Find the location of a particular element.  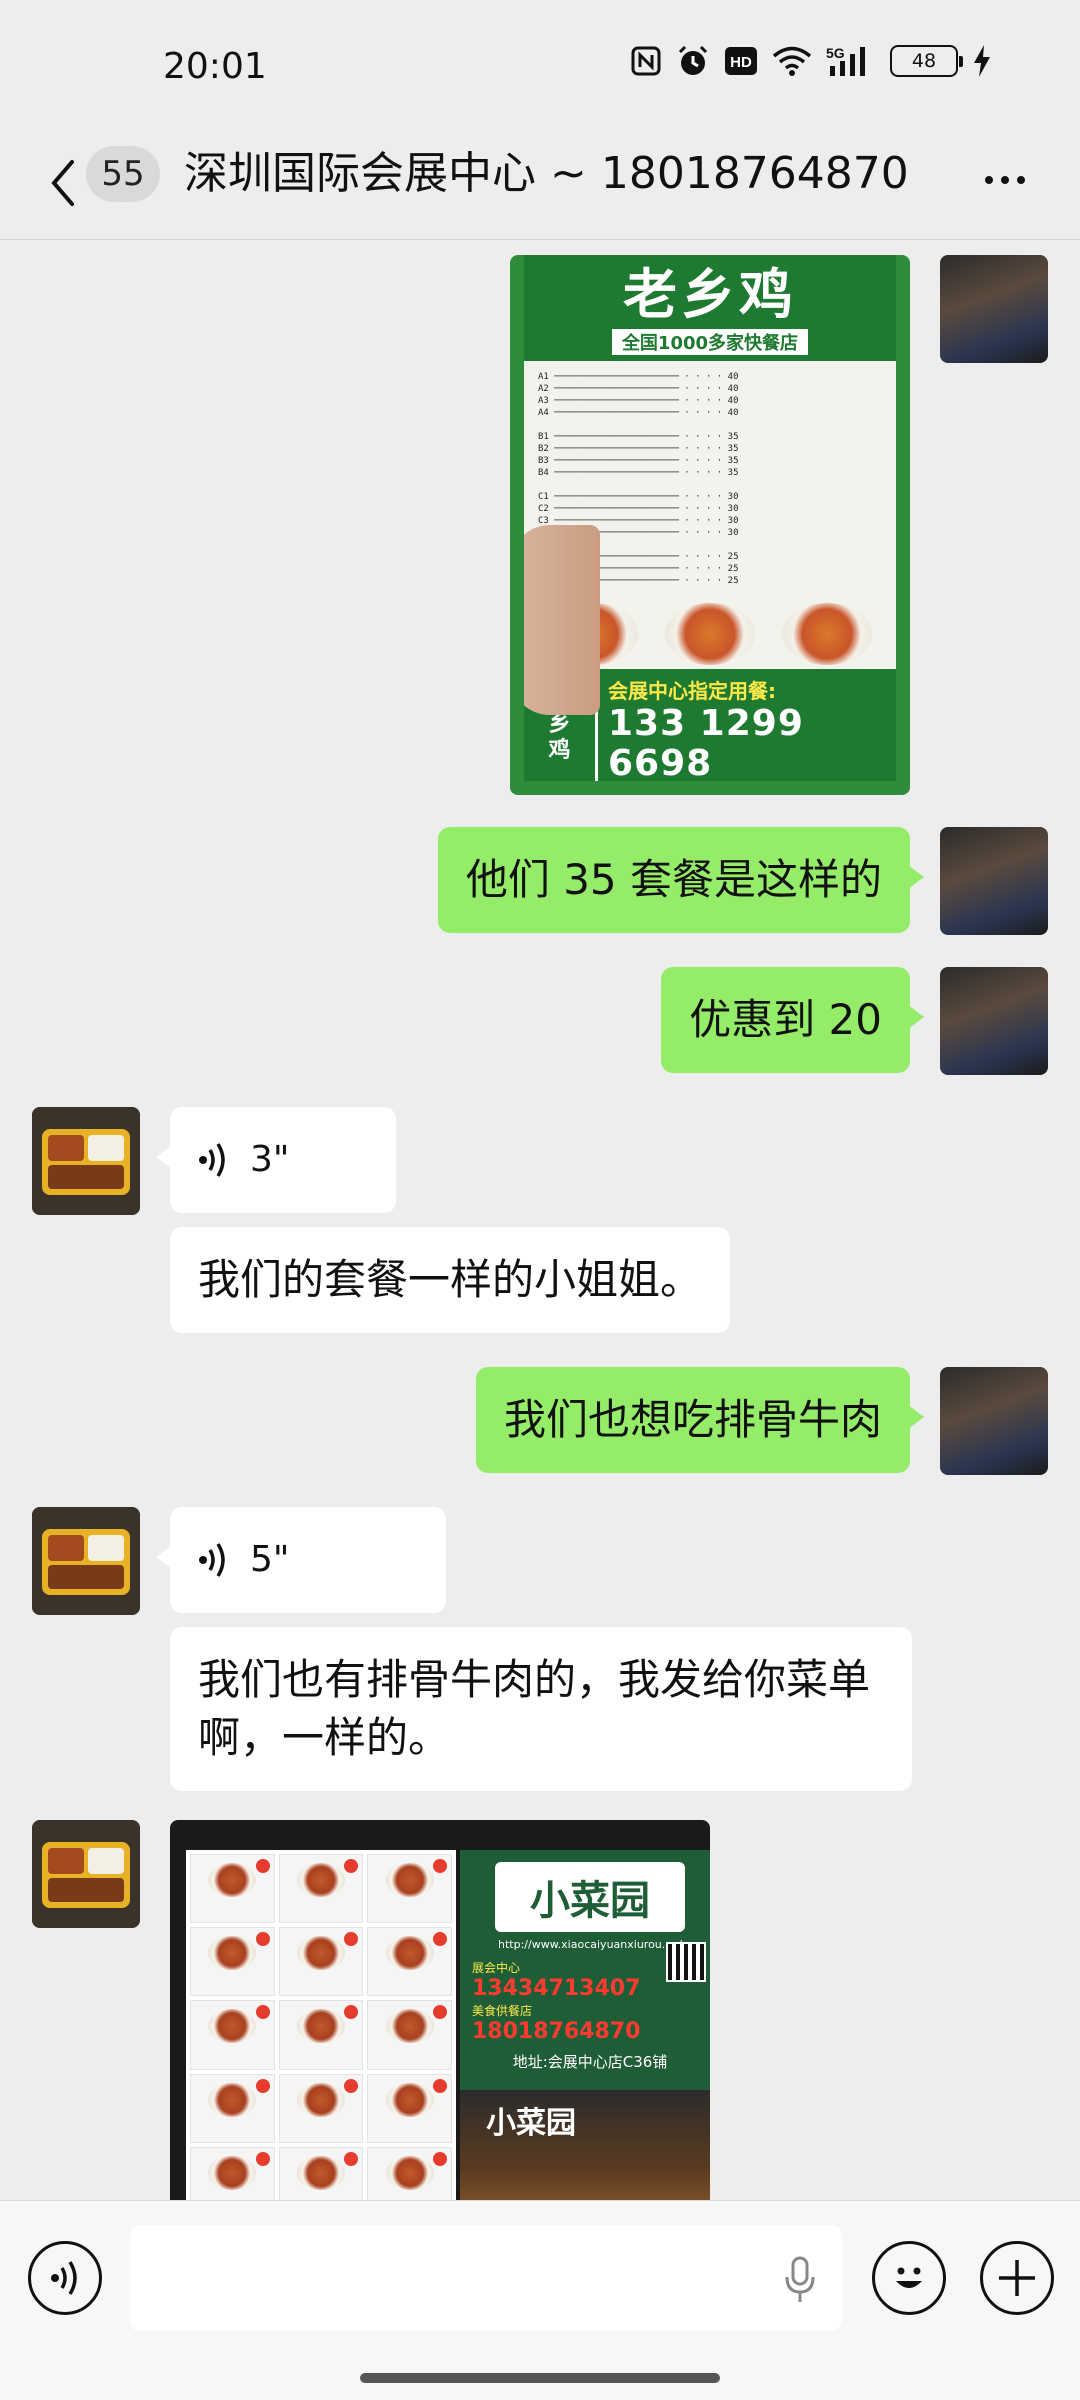

more-actions-button is located at coordinates (1017, 2278).